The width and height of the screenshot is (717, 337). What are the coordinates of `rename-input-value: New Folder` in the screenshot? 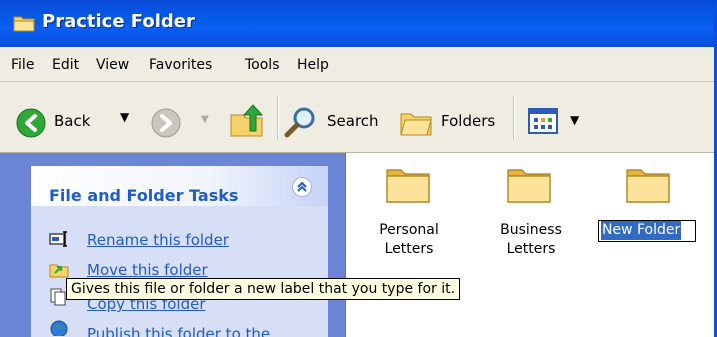 It's located at (641, 230).